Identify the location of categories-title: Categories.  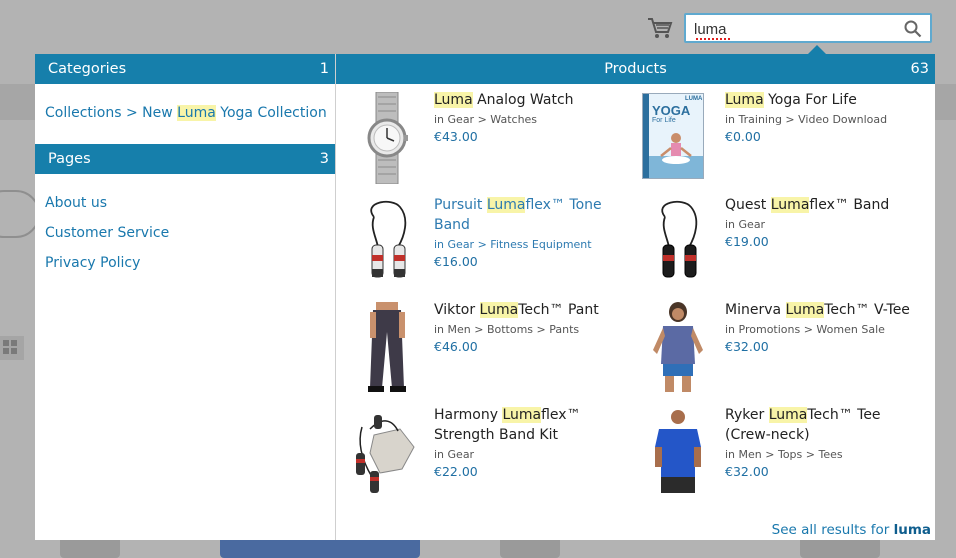
(87, 69).